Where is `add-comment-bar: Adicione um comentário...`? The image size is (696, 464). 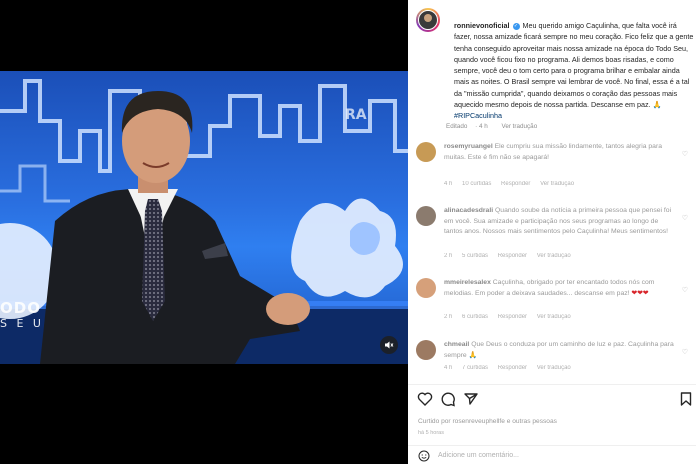
add-comment-bar: Adicione um comentário... is located at coordinates (552, 454).